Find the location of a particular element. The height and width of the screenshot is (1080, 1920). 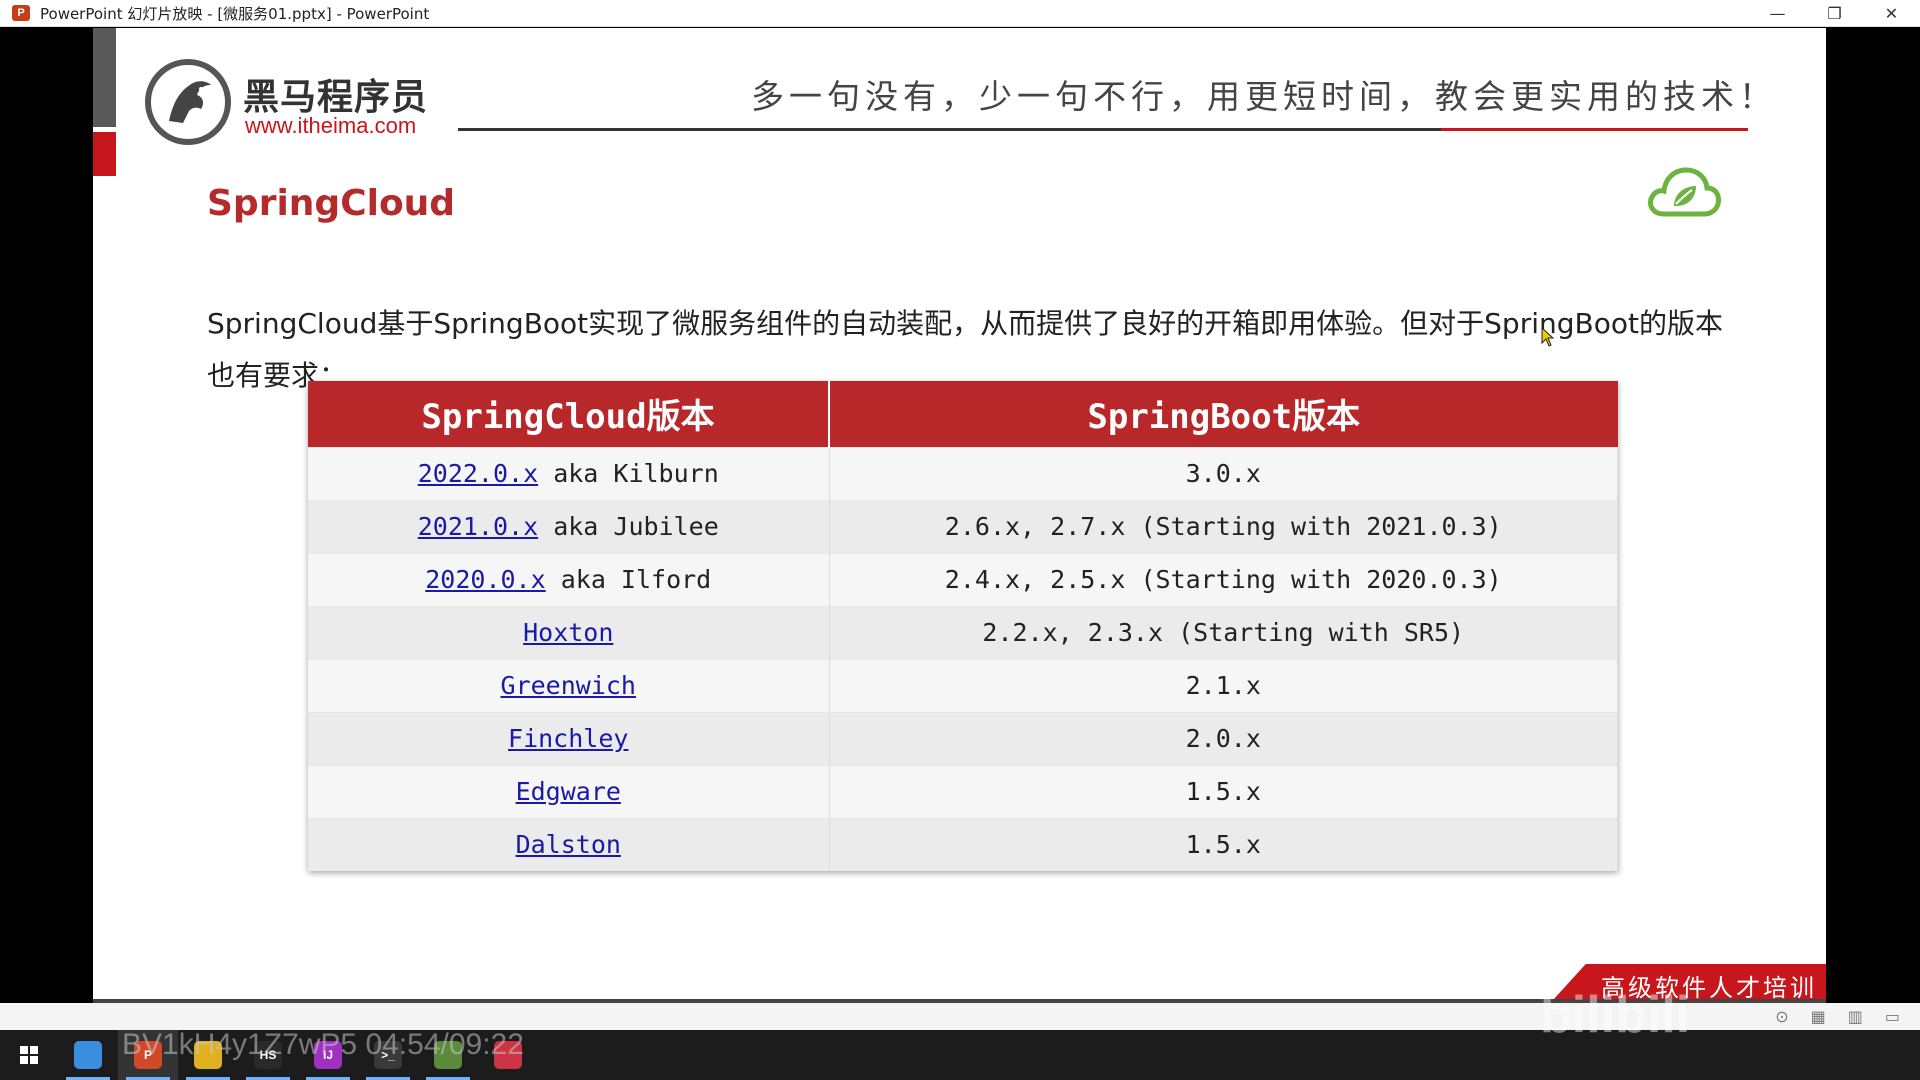

table-row: 2022.0.x aka Kilburn 3.0.x is located at coordinates (963, 473).